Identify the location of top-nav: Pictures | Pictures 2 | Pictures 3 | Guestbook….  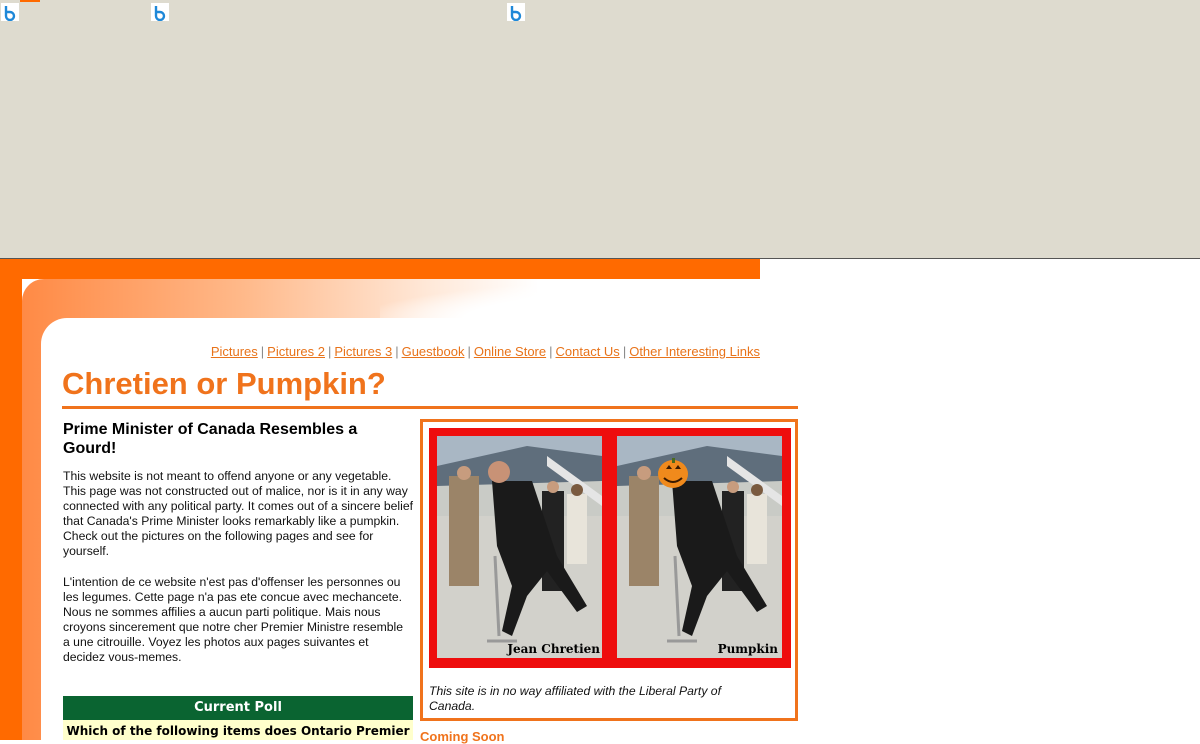
(455, 351).